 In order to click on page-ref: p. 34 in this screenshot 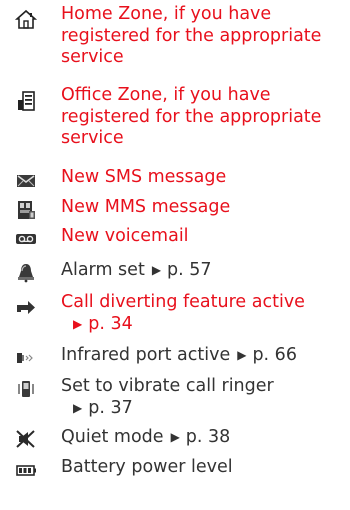, I will do `click(110, 323)`.